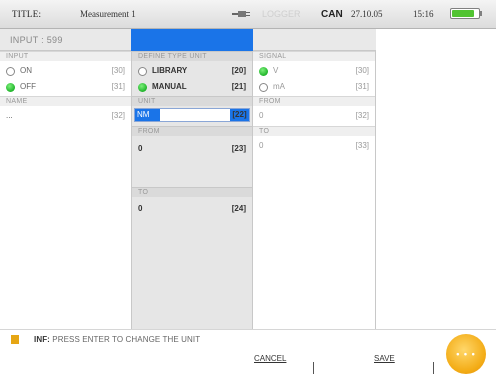 This screenshot has width=496, height=374. What do you see at coordinates (170, 70) in the screenshot?
I see `radio-library-label: LIBRARY` at bounding box center [170, 70].